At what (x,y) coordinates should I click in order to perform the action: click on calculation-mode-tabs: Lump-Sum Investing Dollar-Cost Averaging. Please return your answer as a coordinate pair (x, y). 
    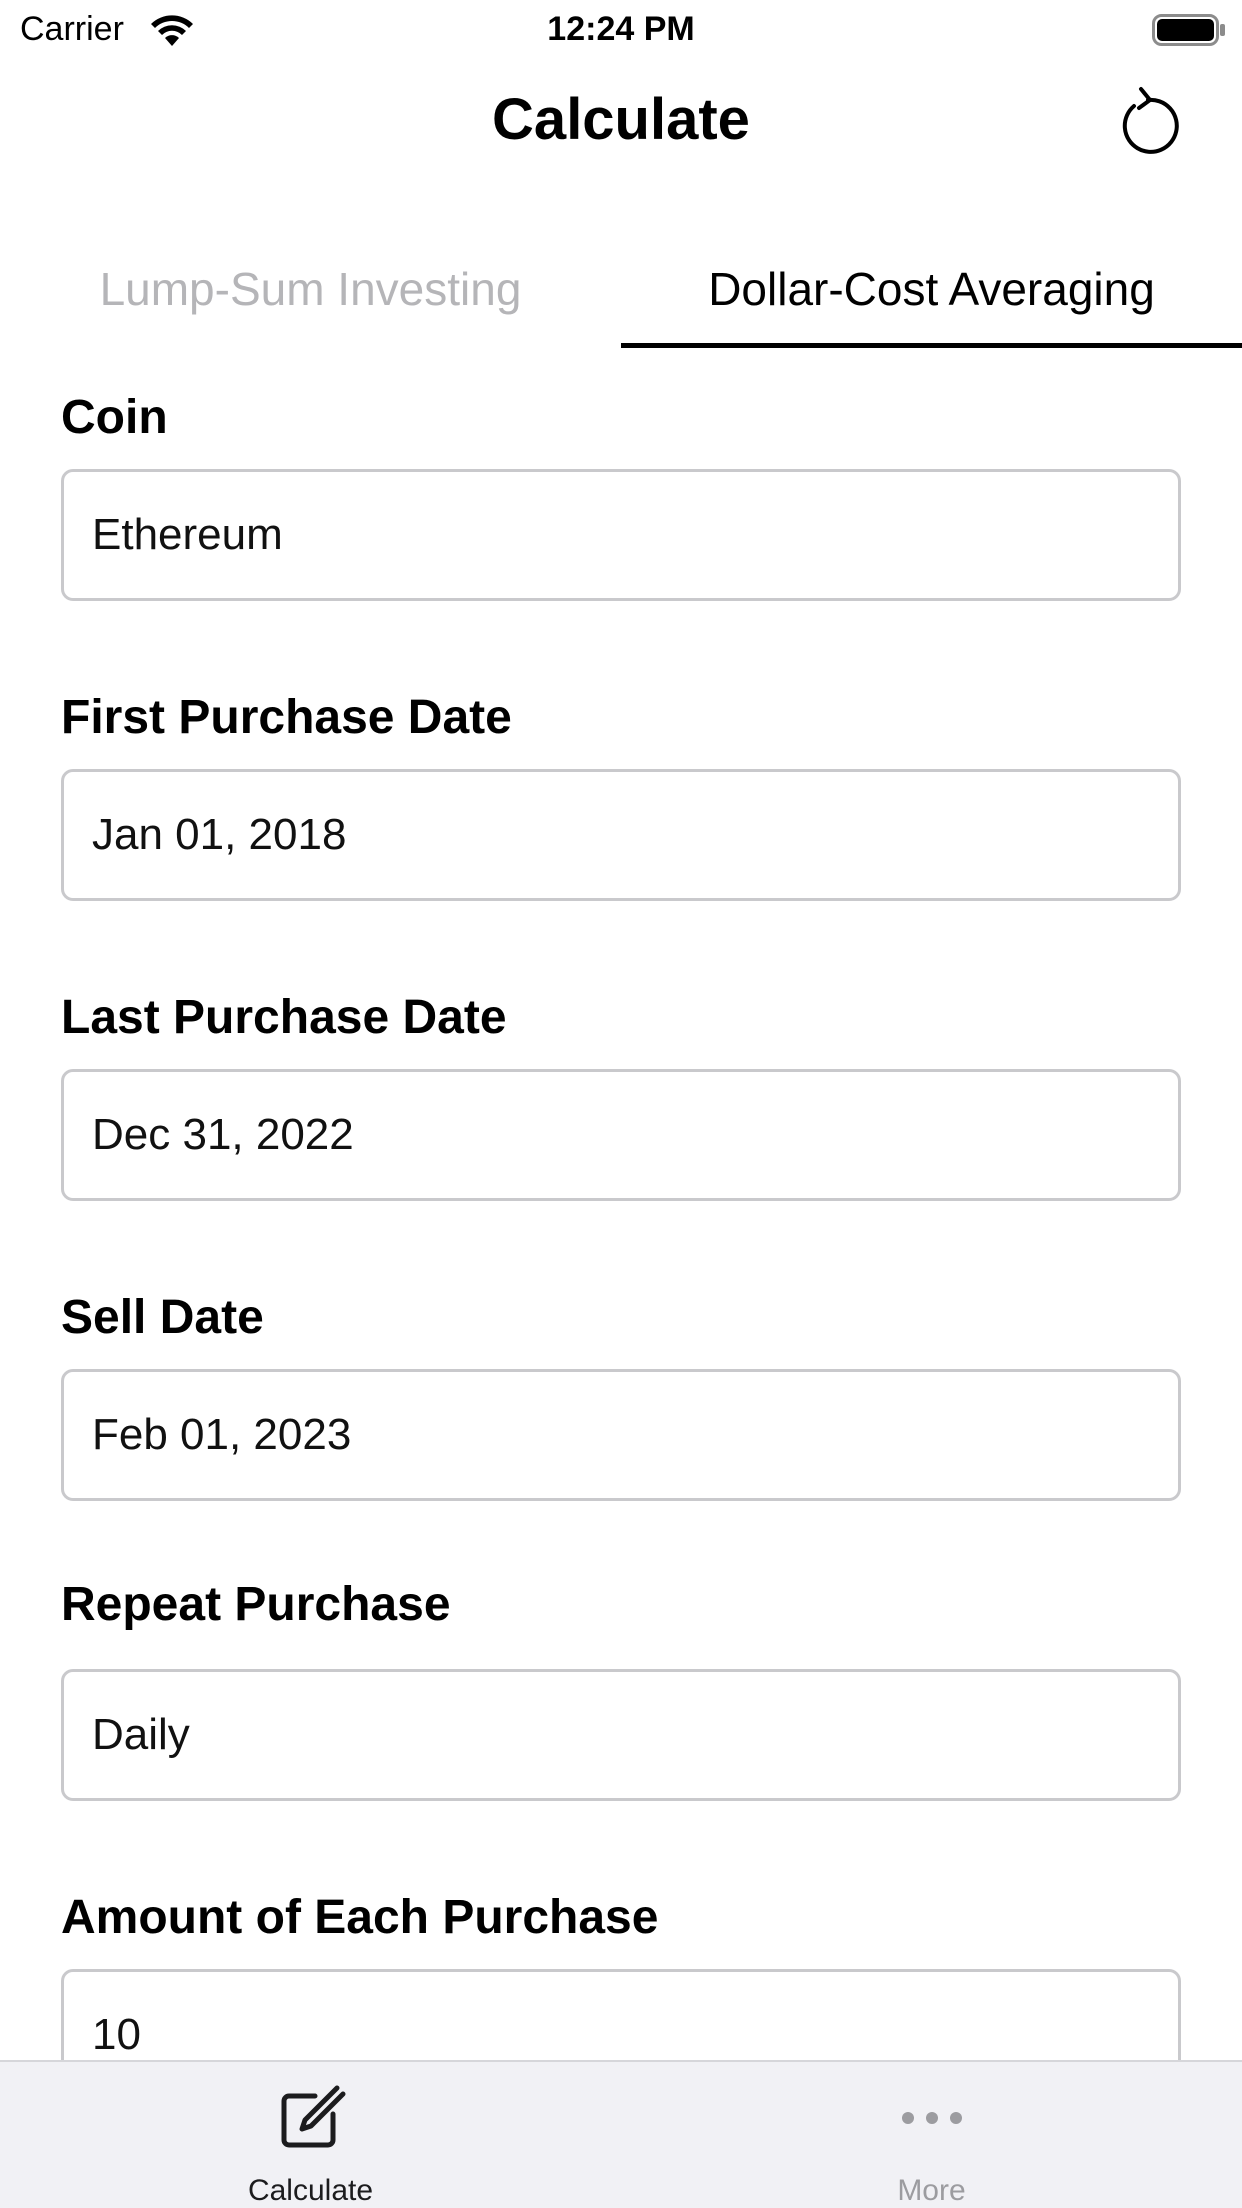
    Looking at the image, I should click on (621, 289).